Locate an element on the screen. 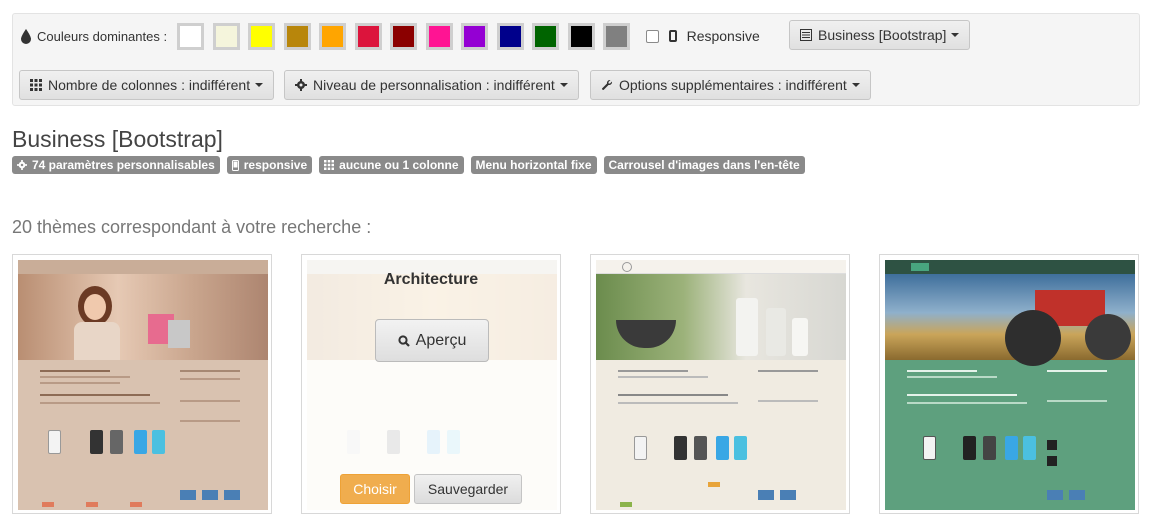  tag-label: Menu horizontal fixe is located at coordinates (533, 165).